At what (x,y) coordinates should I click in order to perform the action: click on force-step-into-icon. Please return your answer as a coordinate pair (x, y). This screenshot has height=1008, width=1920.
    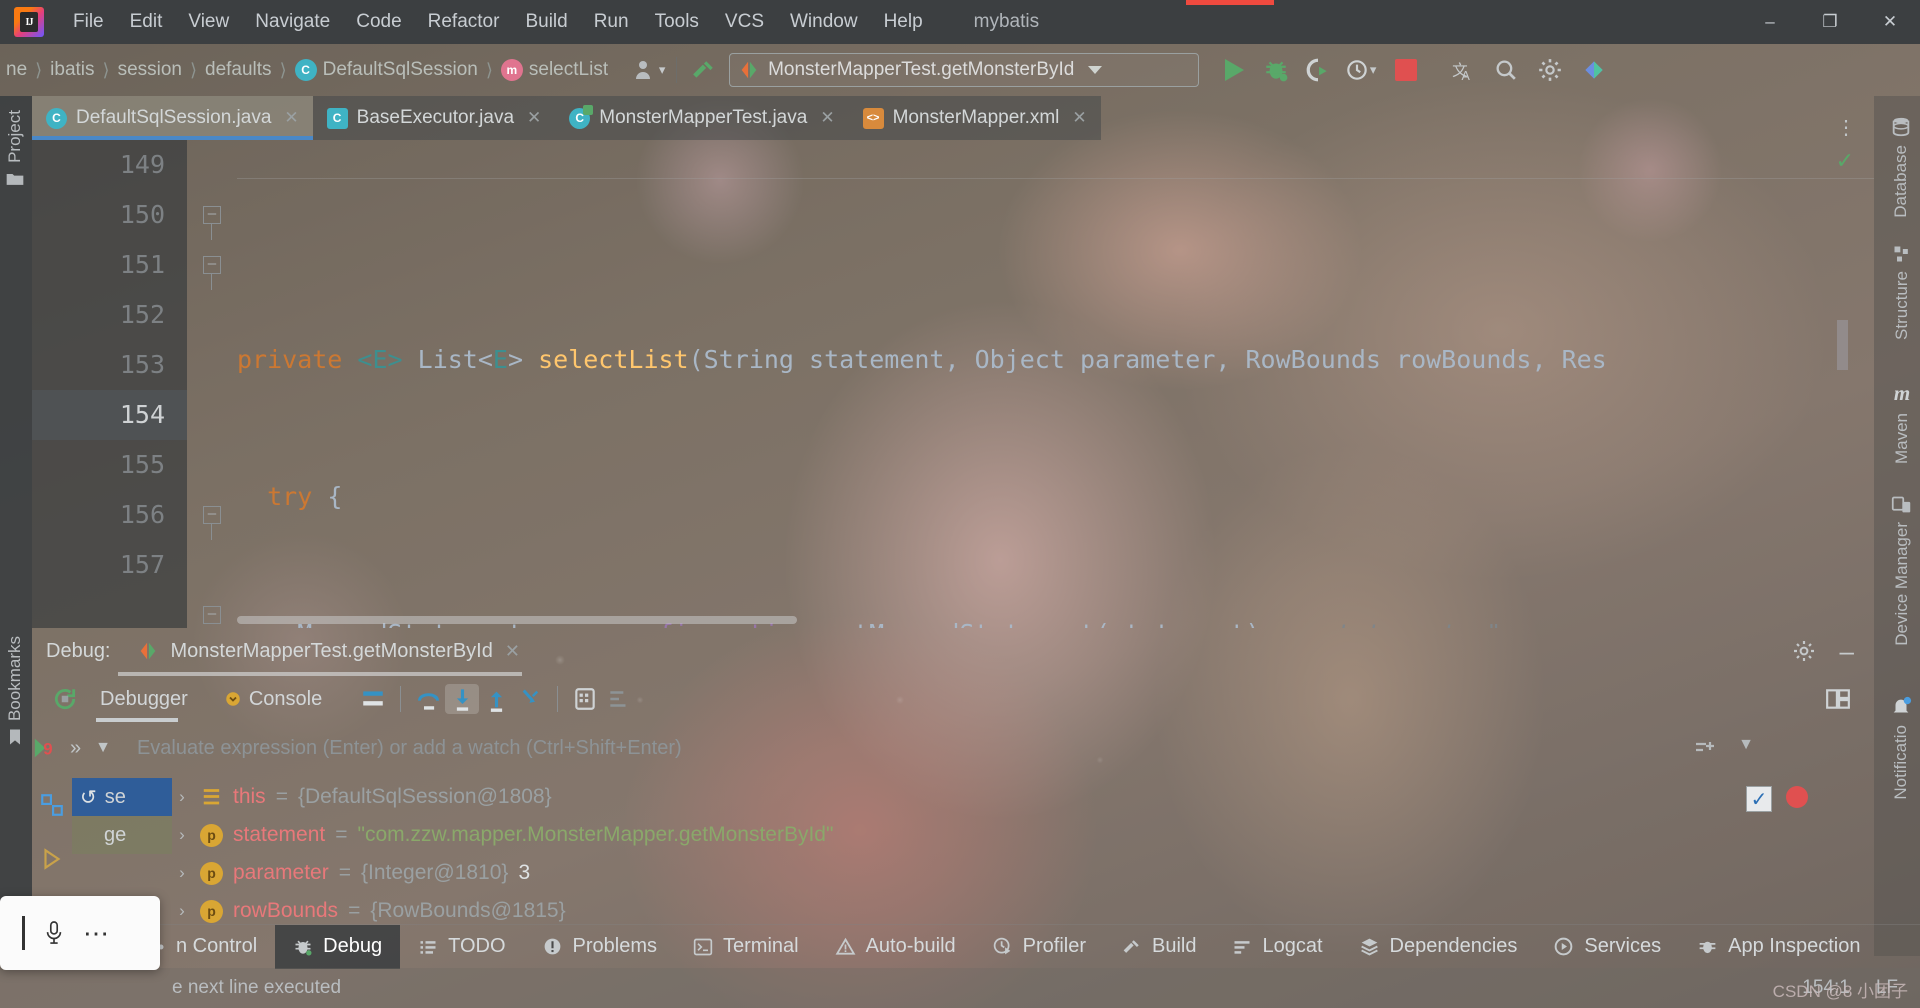
    Looking at the image, I should click on (530, 699).